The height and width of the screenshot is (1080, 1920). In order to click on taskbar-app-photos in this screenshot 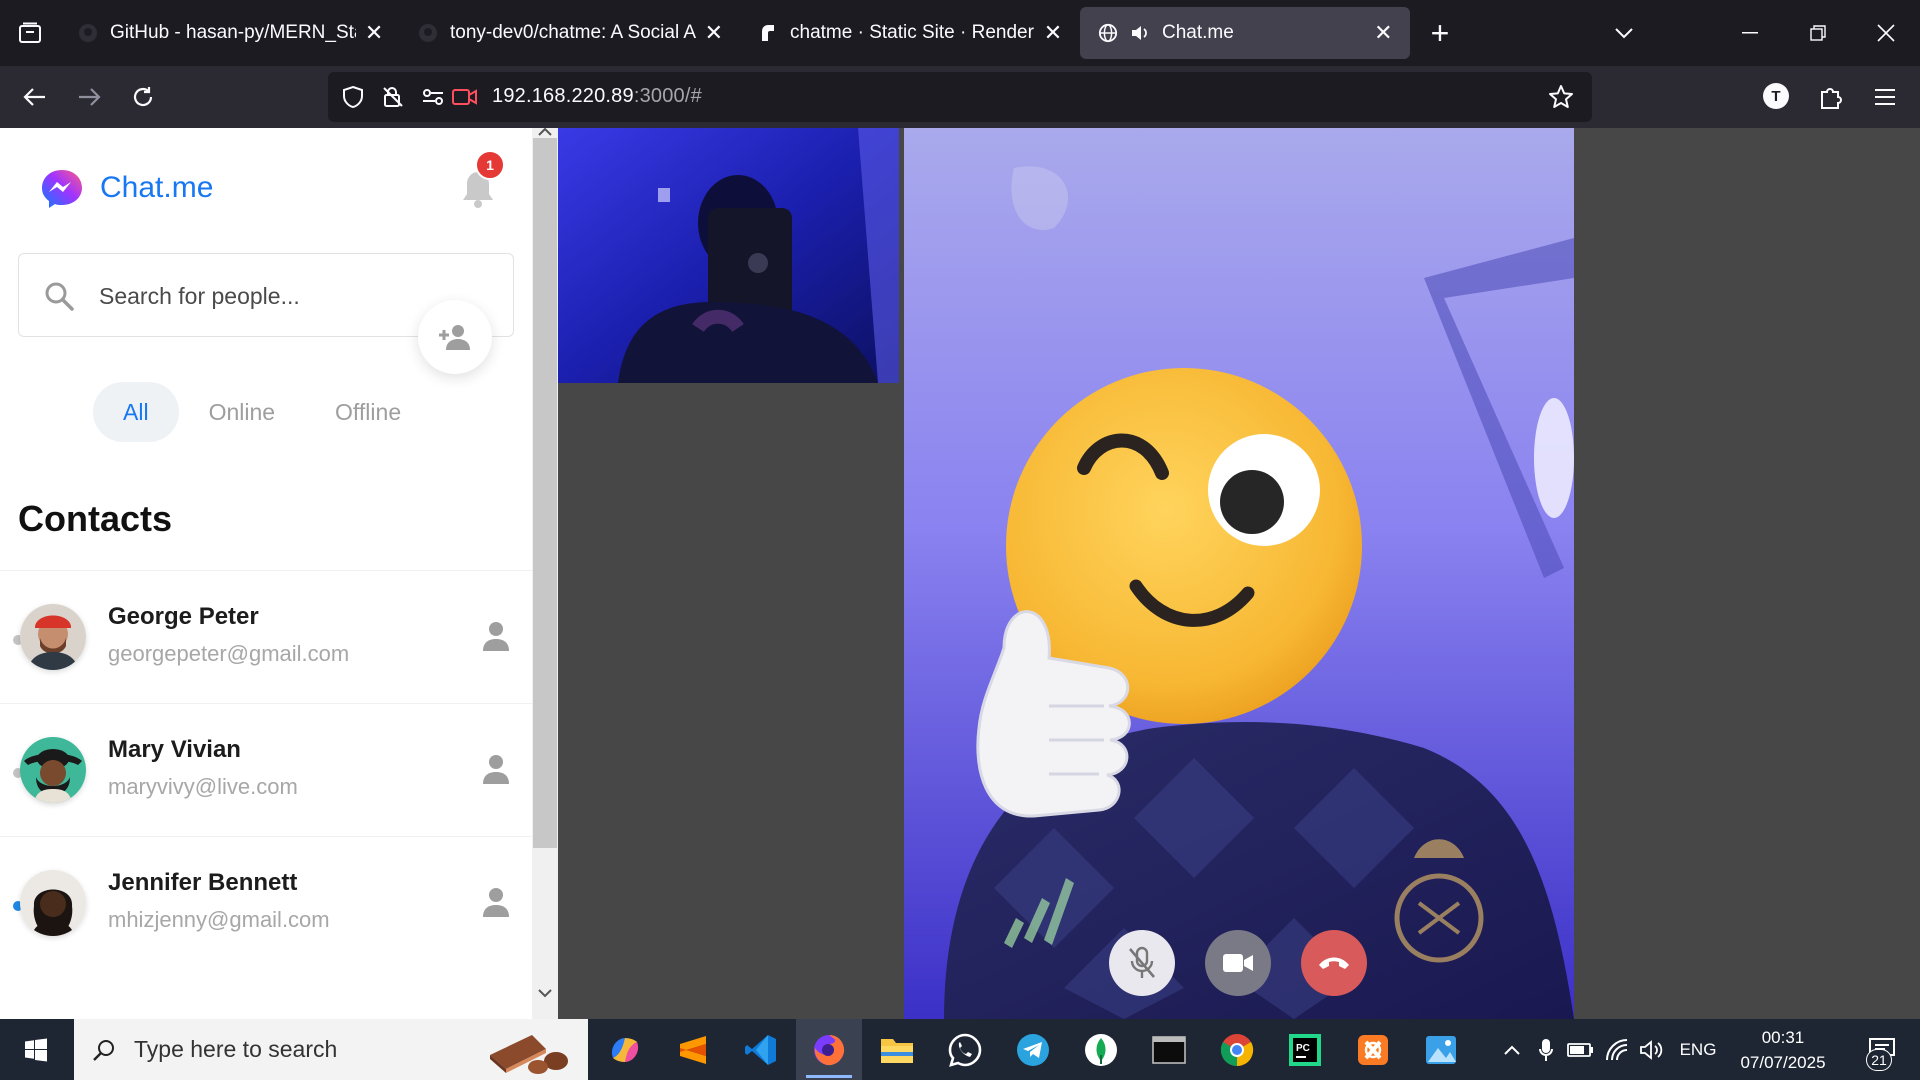, I will do `click(1441, 1049)`.